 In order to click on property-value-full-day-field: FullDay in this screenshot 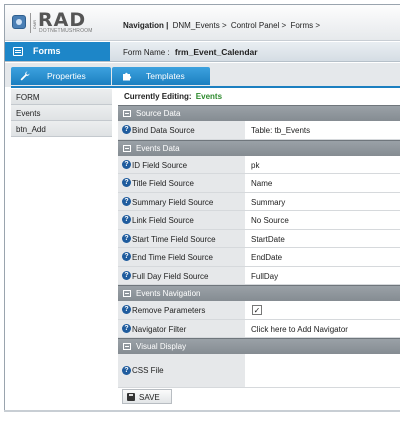, I will do `click(323, 276)`.